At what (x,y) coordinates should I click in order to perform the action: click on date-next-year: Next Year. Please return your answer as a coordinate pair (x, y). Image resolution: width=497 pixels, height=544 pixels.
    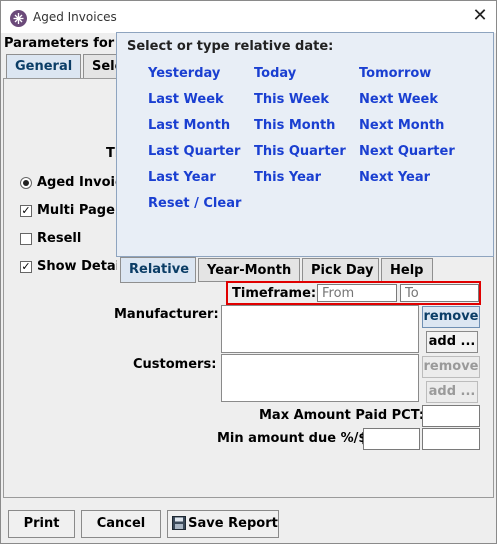
    Looking at the image, I should click on (394, 177).